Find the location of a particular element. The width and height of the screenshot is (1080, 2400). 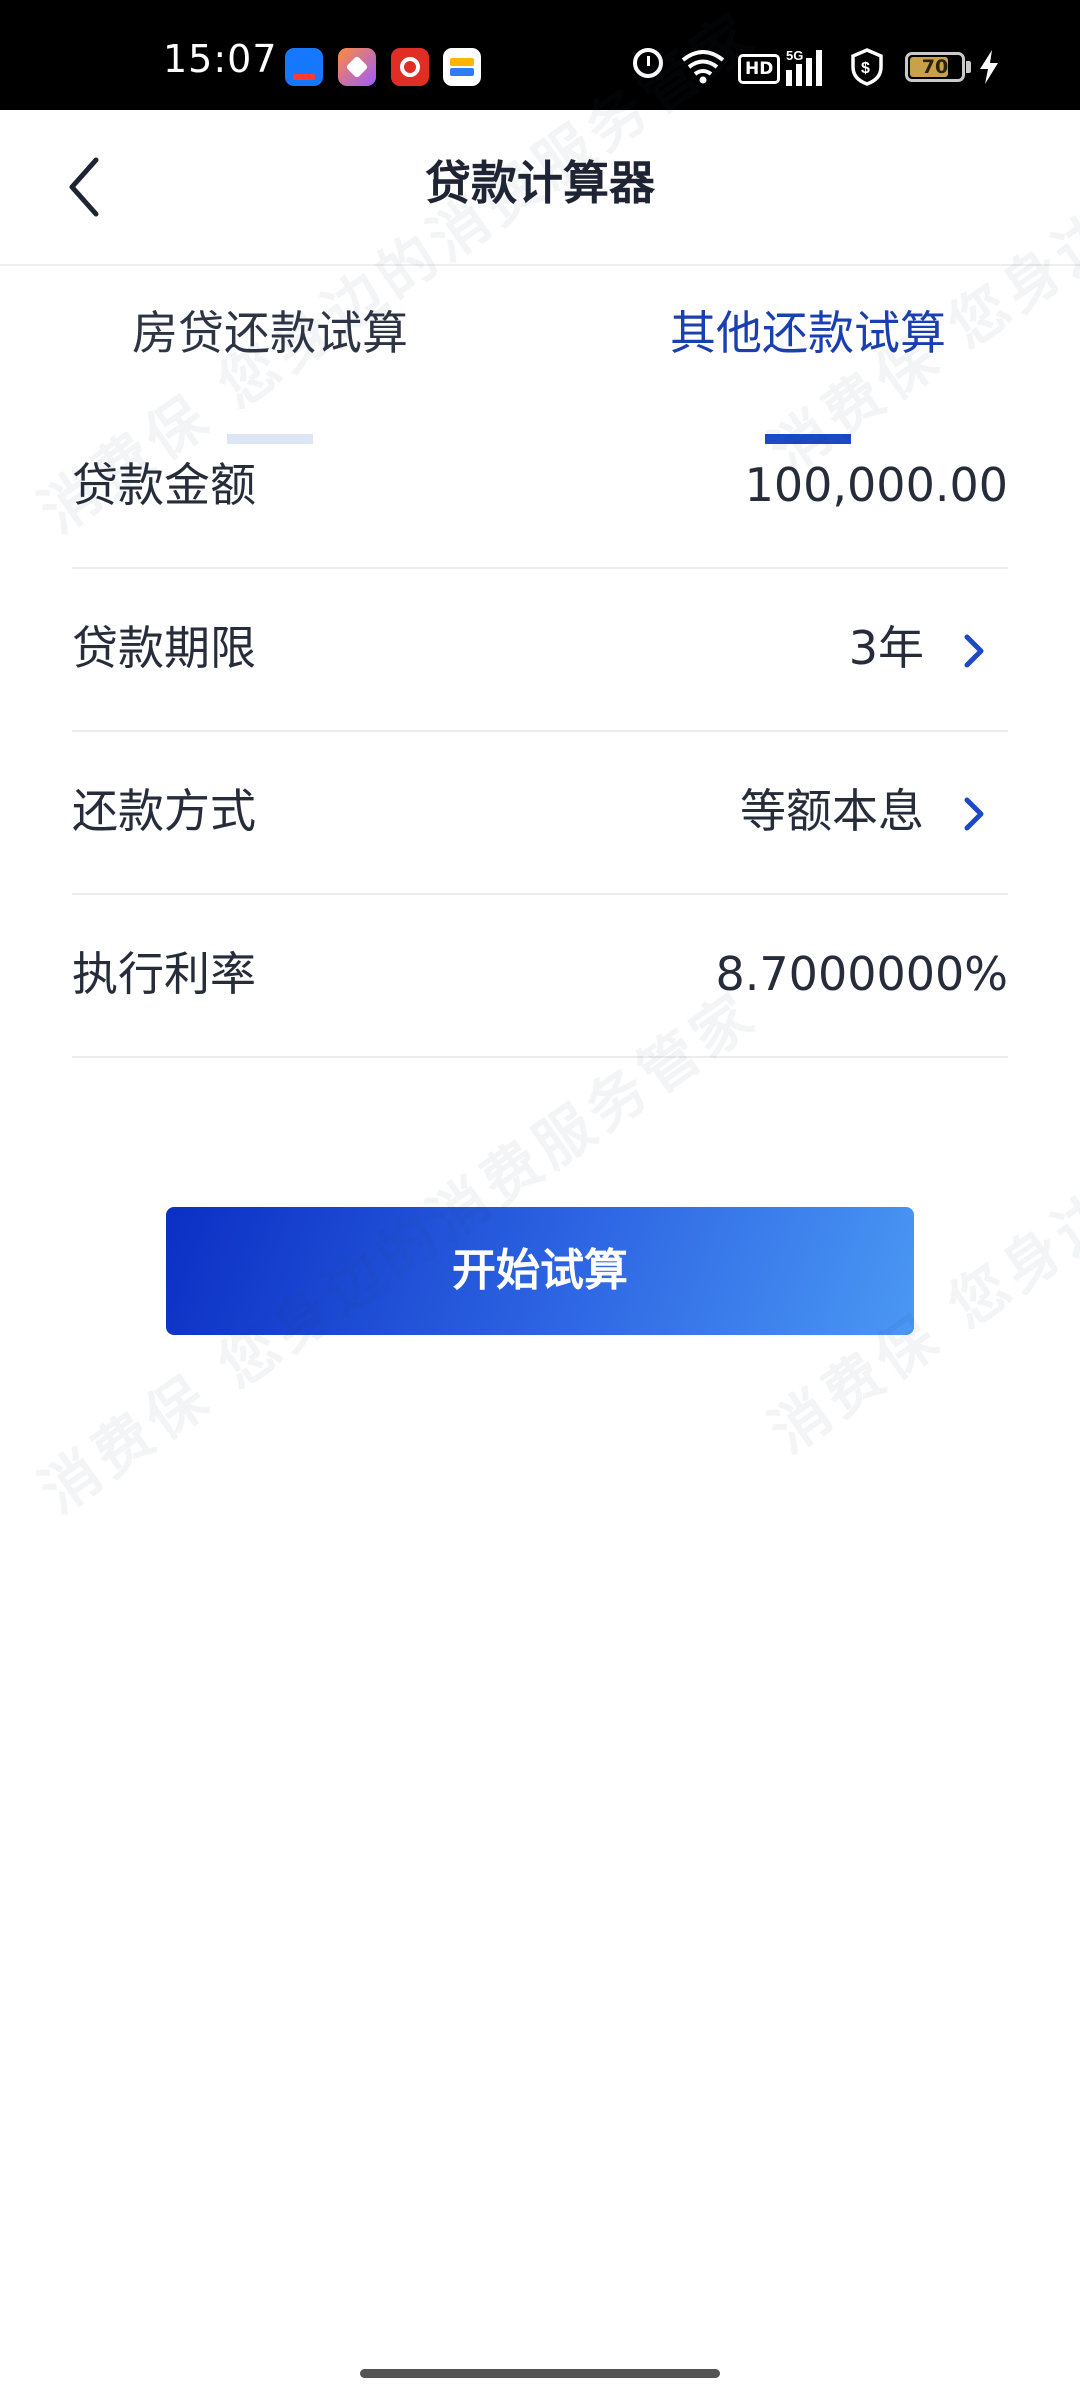

wallet-icon is located at coordinates (462, 67).